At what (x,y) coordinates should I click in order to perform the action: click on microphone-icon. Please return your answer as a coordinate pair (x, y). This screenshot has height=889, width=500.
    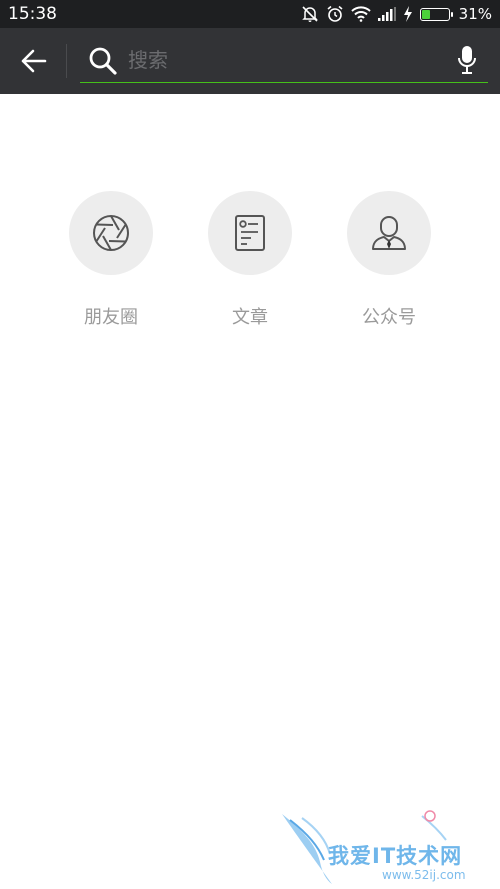
    Looking at the image, I should click on (467, 60).